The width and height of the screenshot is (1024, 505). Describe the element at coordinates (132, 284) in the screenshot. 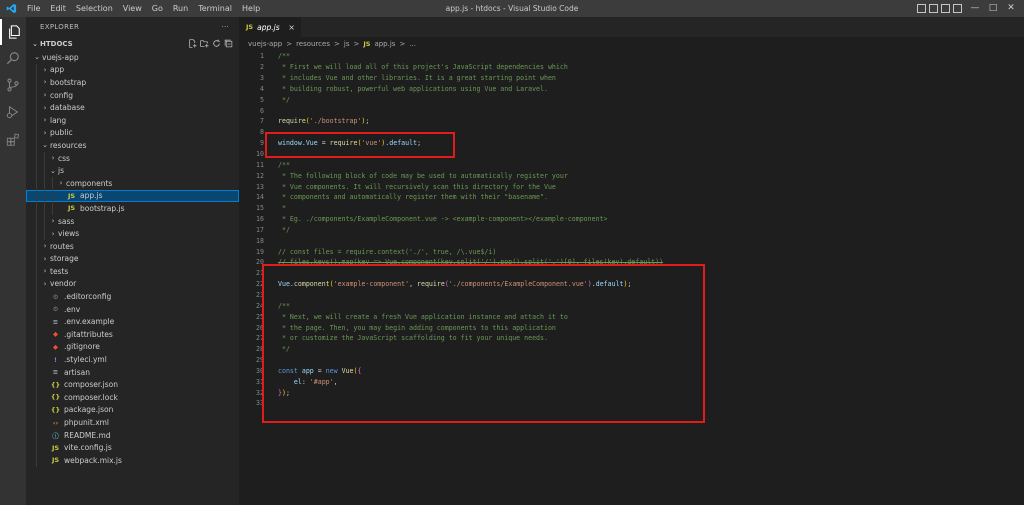

I see `tree-item-vendor: › vendor` at that location.